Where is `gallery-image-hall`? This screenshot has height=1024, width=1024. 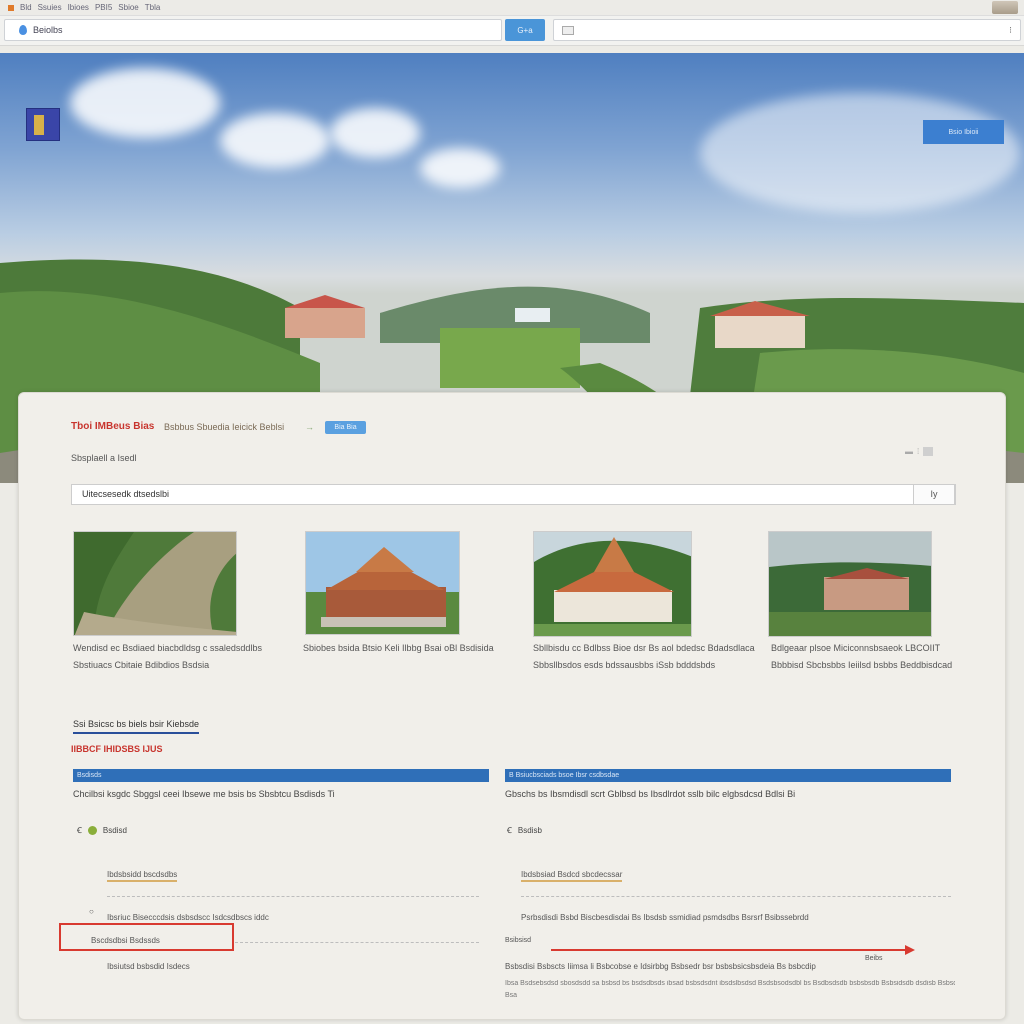 gallery-image-hall is located at coordinates (612, 584).